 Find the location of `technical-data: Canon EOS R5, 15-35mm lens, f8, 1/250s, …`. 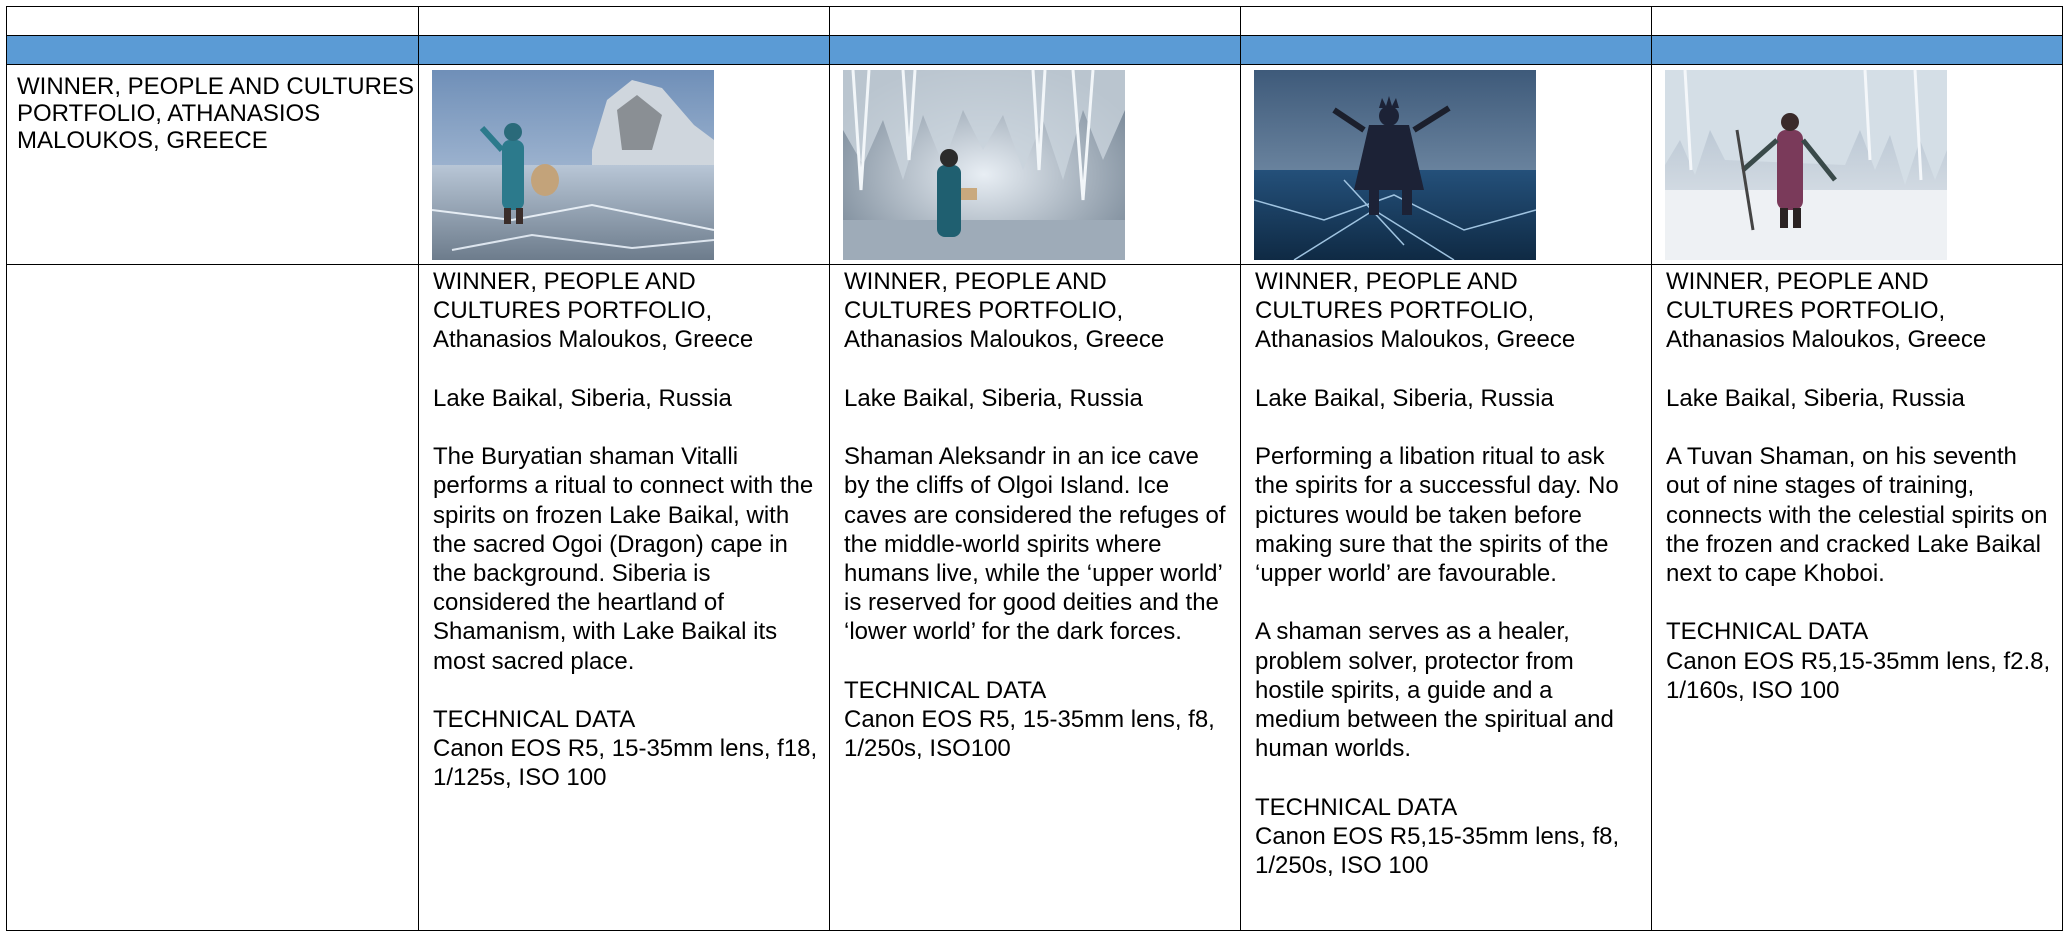

technical-data: Canon EOS R5, 15-35mm lens, f8, 1/250s, … is located at coordinates (1029, 734).